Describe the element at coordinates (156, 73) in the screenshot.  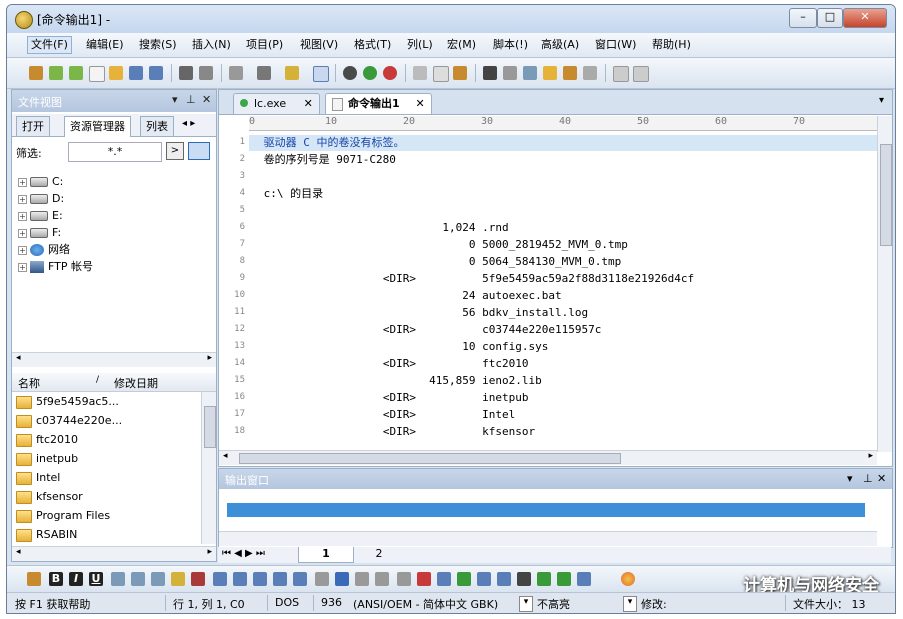
I see `save-all-icon` at that location.